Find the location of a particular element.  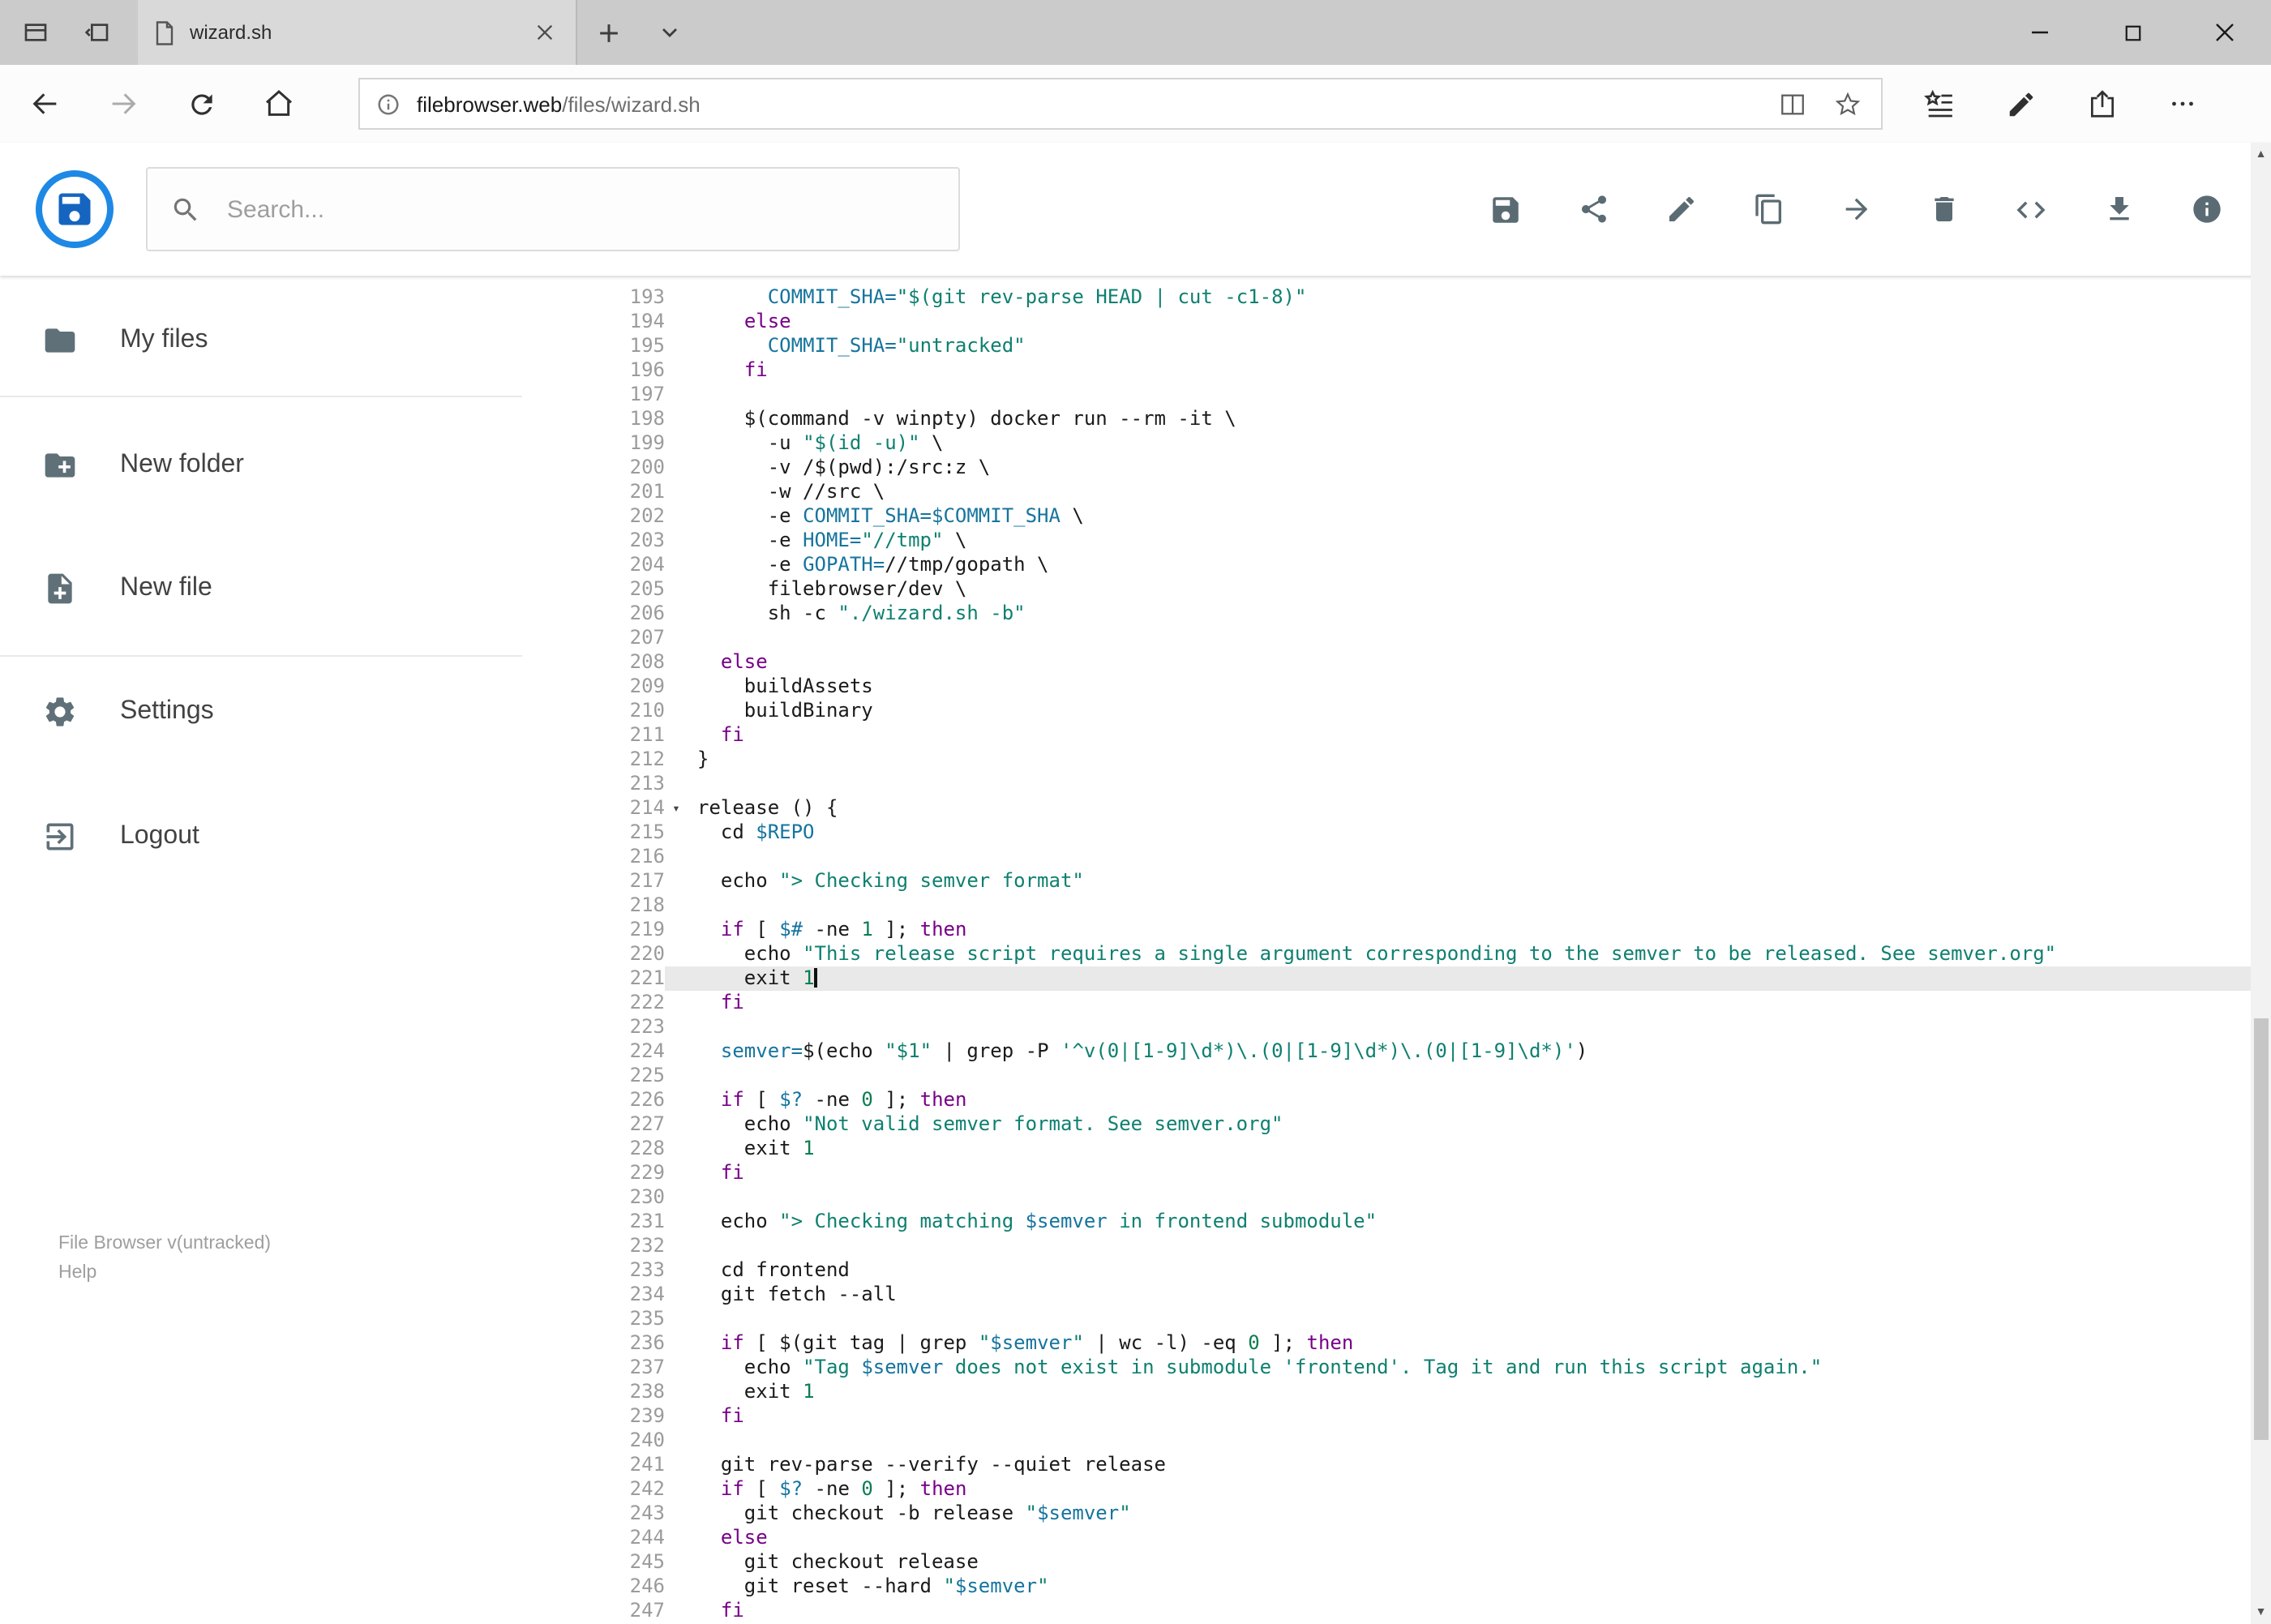

code-line: 216 is located at coordinates (1386, 857).